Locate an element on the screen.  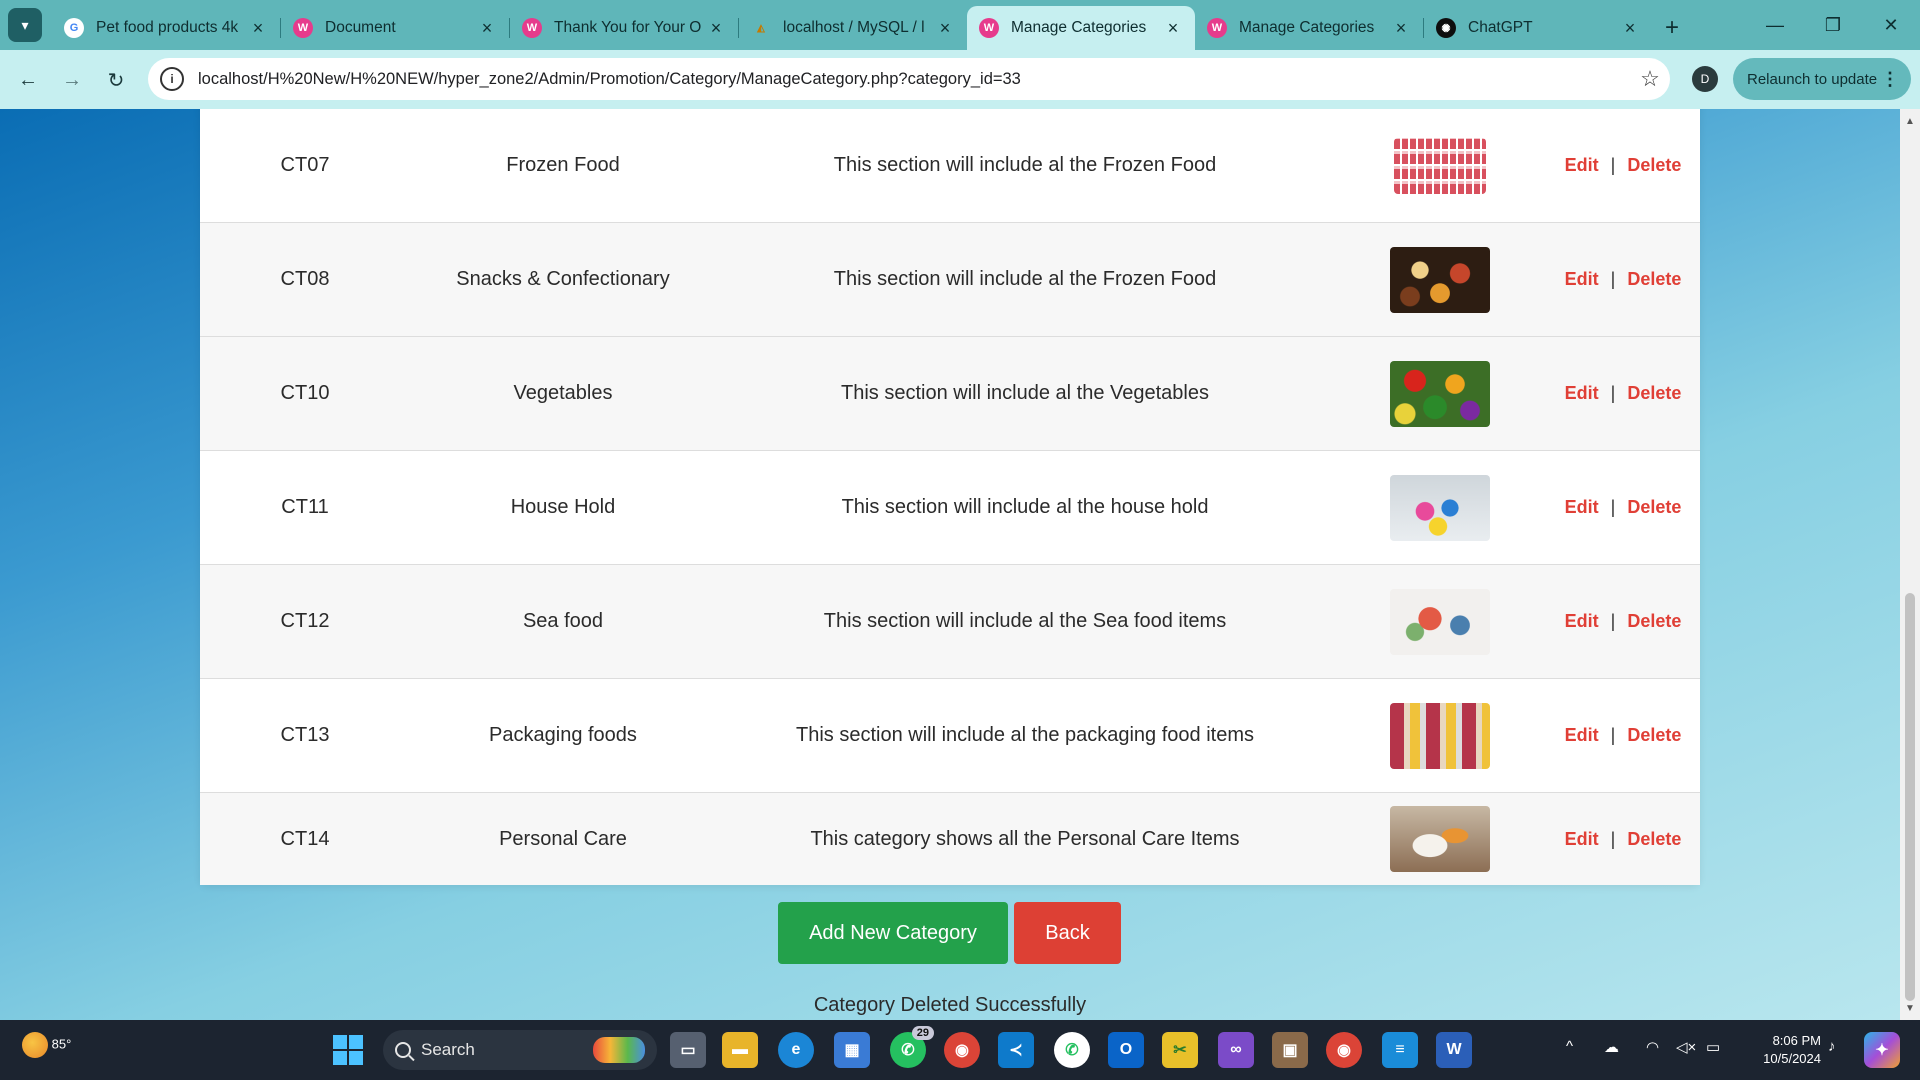
taskbar-search: Search is located at coordinates (520, 1050).